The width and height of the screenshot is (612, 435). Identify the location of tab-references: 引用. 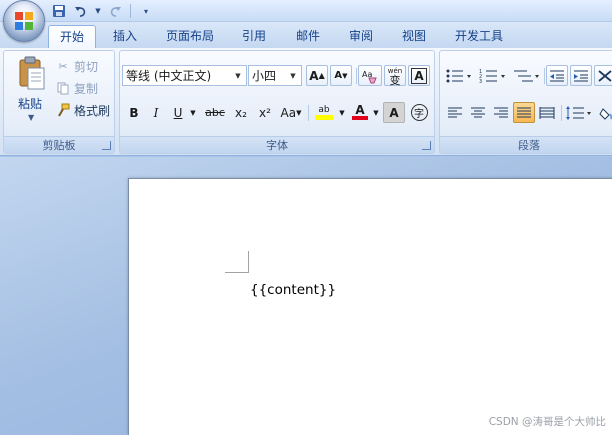
(254, 36).